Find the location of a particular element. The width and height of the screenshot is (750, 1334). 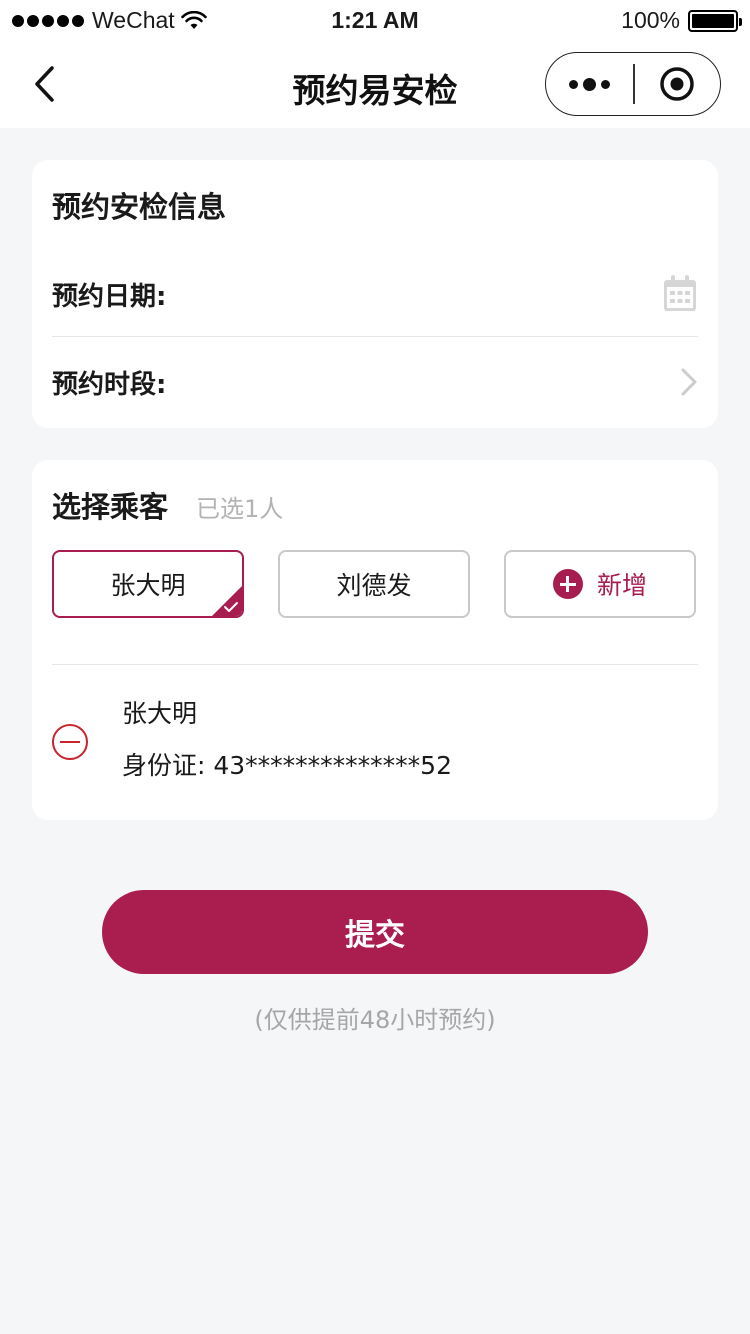

chevron-right-icon is located at coordinates (689, 382).